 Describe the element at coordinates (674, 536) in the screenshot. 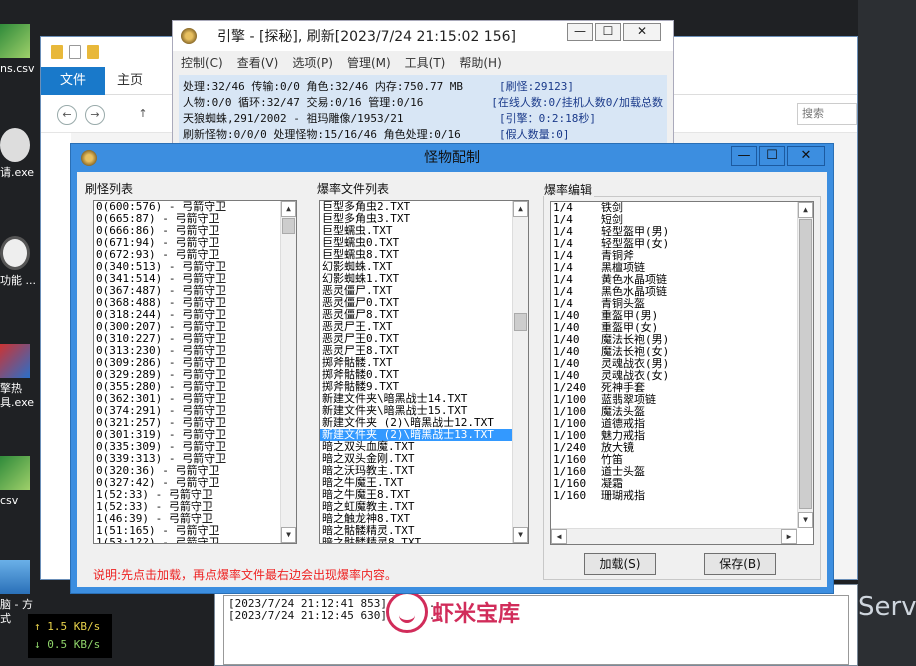

I see `edit-horizontal-scrollbar: ◀ ▶` at that location.